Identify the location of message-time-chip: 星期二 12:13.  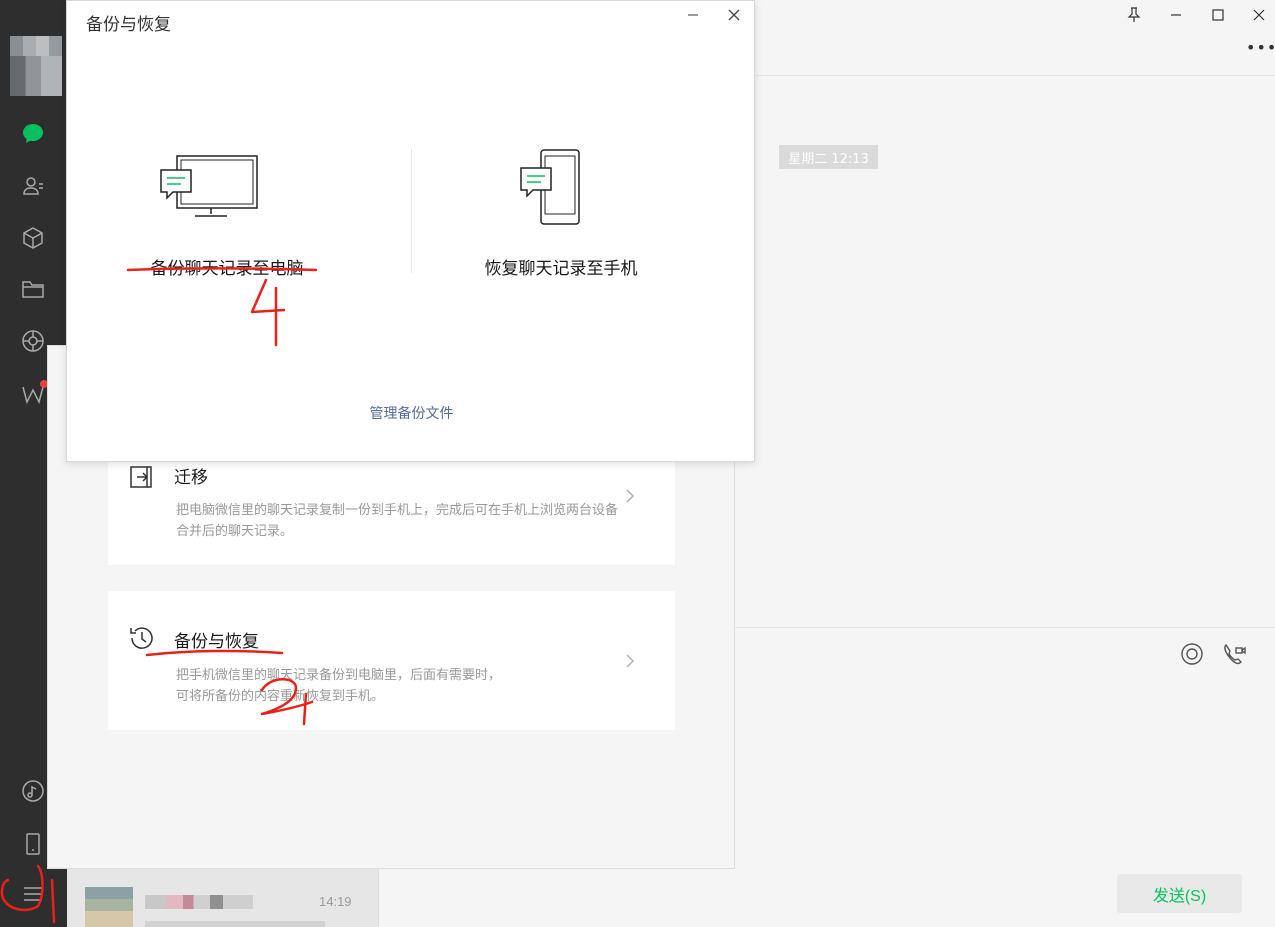
(828, 157).